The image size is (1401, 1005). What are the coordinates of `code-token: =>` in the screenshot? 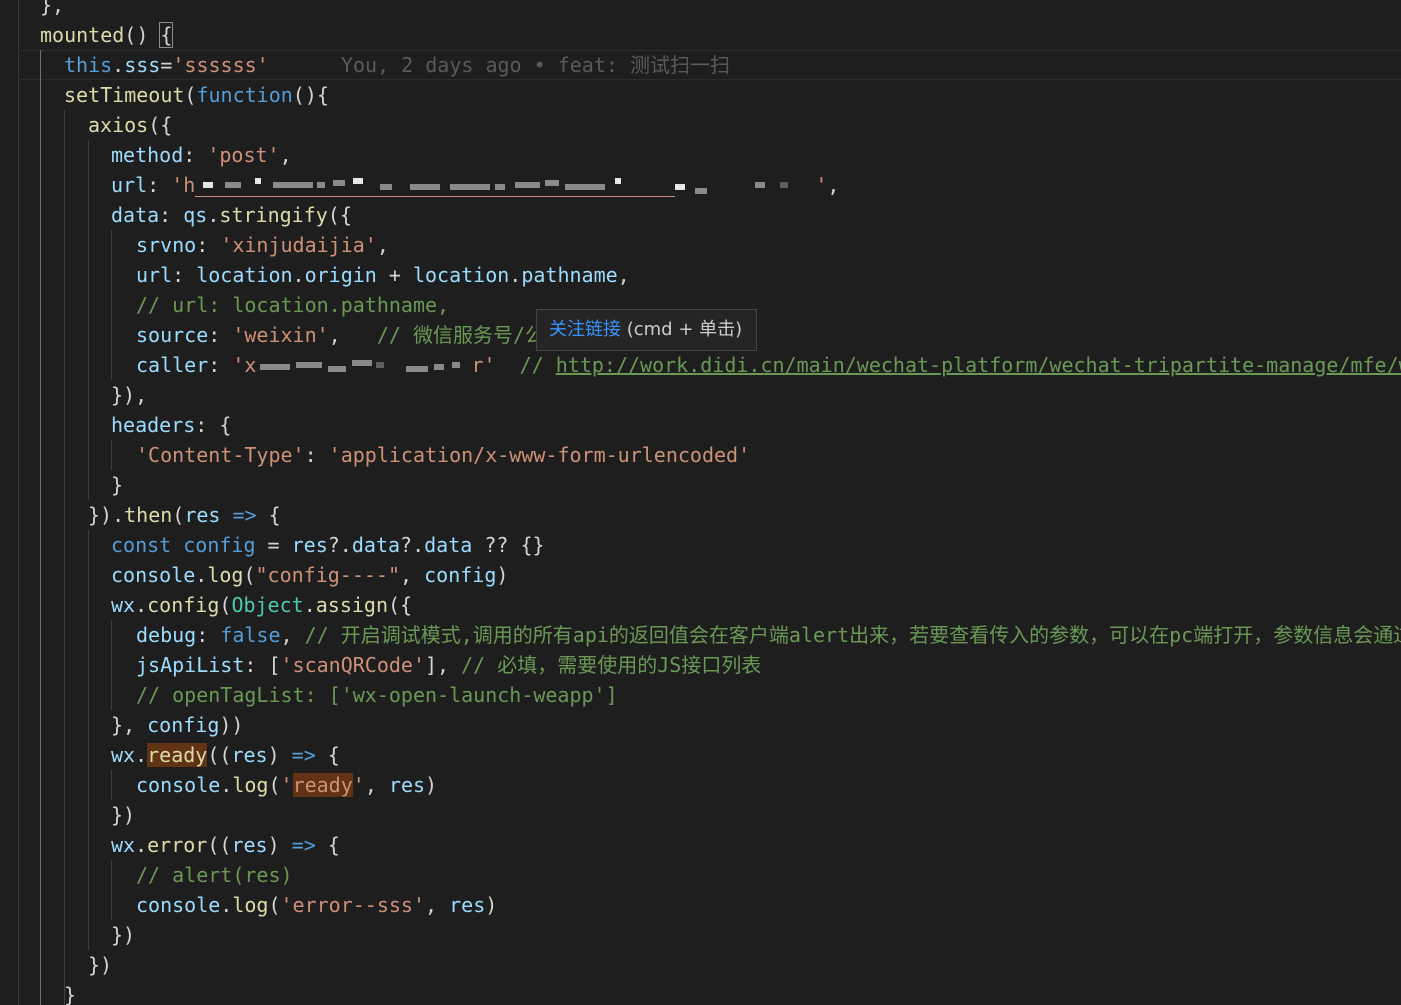 It's located at (303, 845).